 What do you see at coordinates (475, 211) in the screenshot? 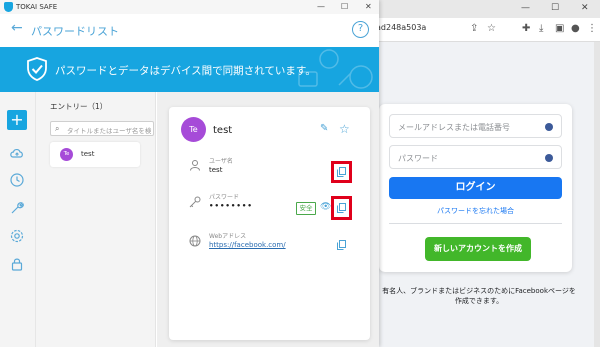
I see `forgot-password-link: パスワードを忘れた場合` at bounding box center [475, 211].